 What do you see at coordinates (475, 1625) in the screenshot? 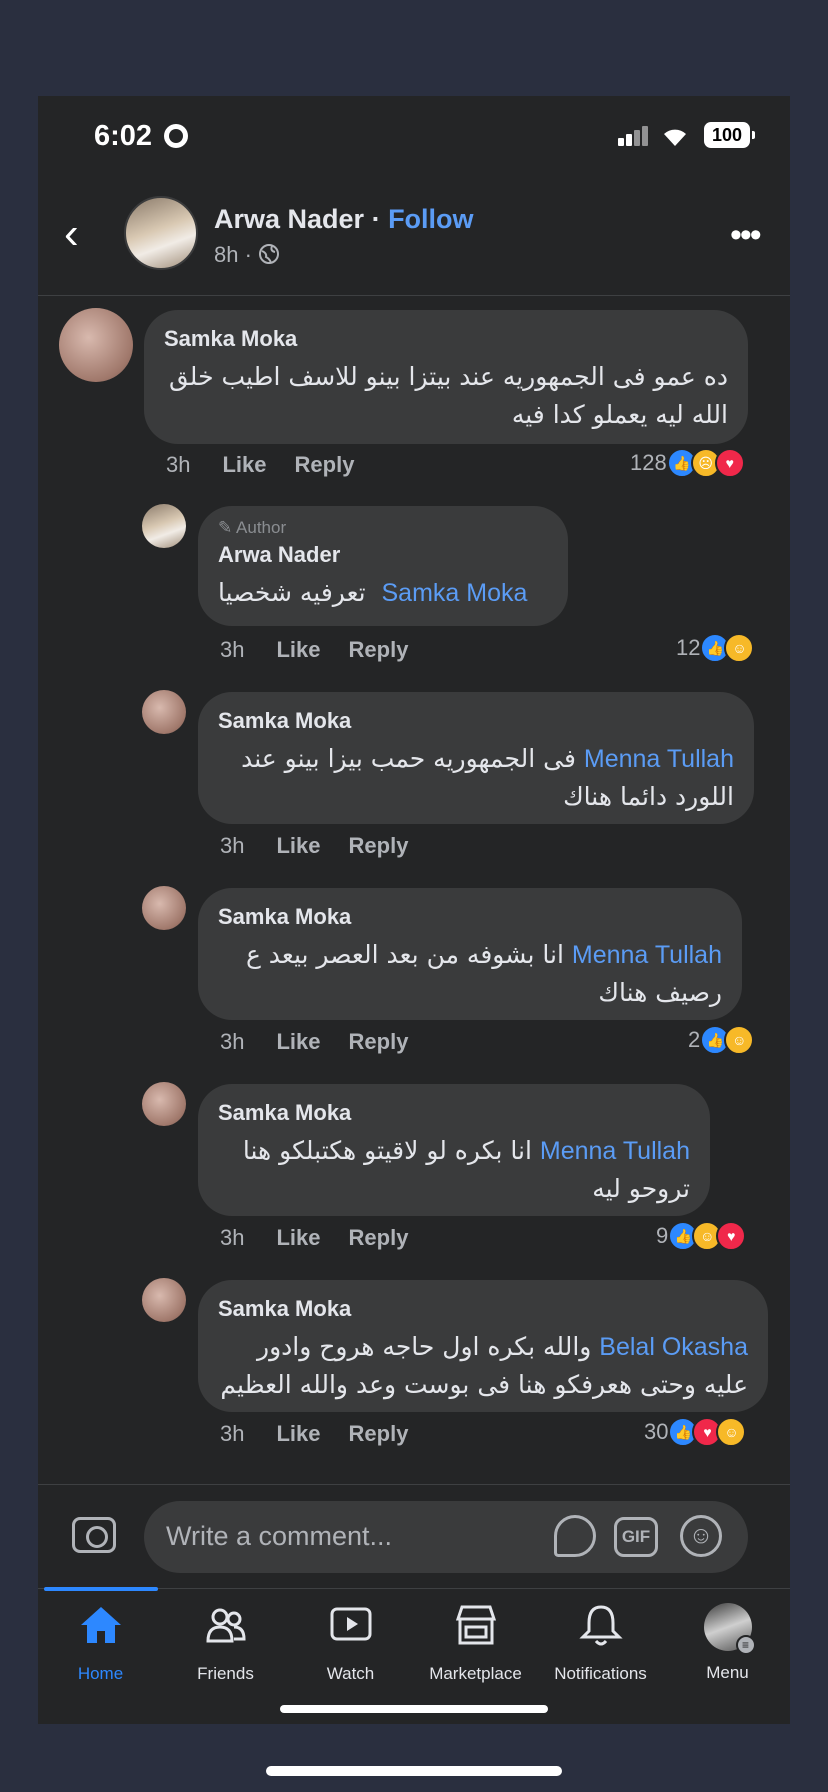
I see `marketplace-icon` at bounding box center [475, 1625].